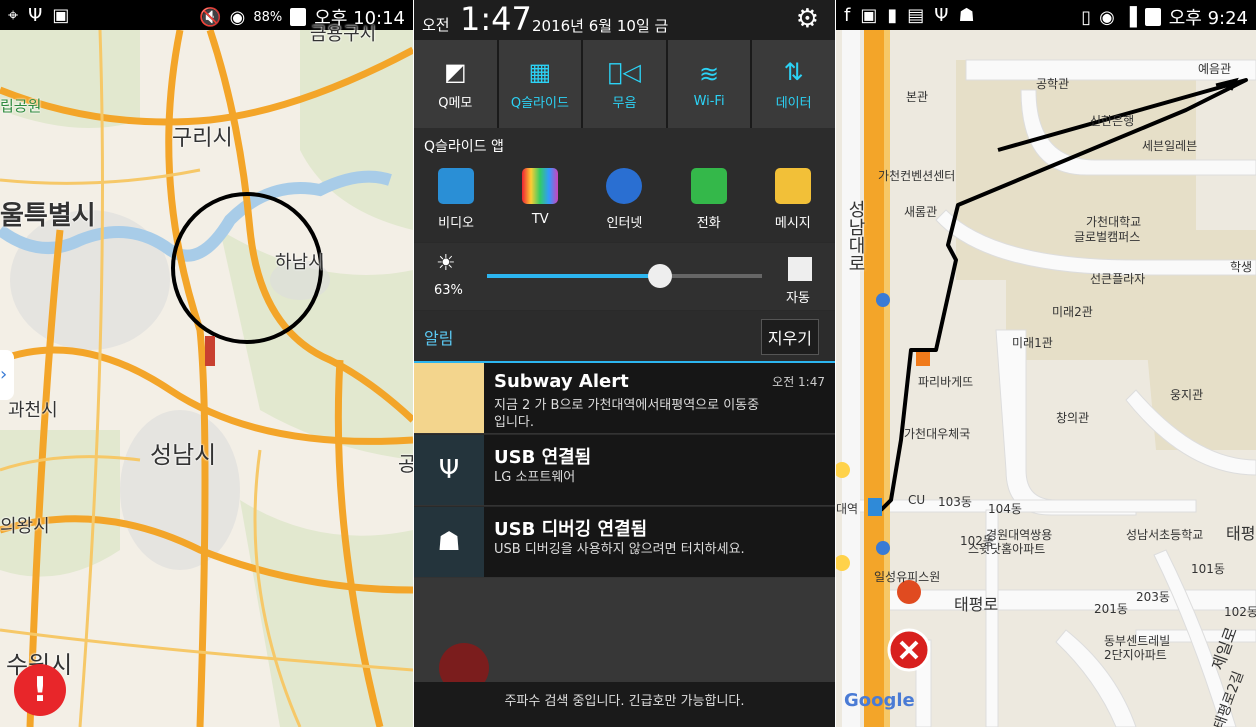 Image resolution: width=1256 pixels, height=727 pixels. What do you see at coordinates (7, 375) in the screenshot?
I see `expand-arrow-icon: ›` at bounding box center [7, 375].